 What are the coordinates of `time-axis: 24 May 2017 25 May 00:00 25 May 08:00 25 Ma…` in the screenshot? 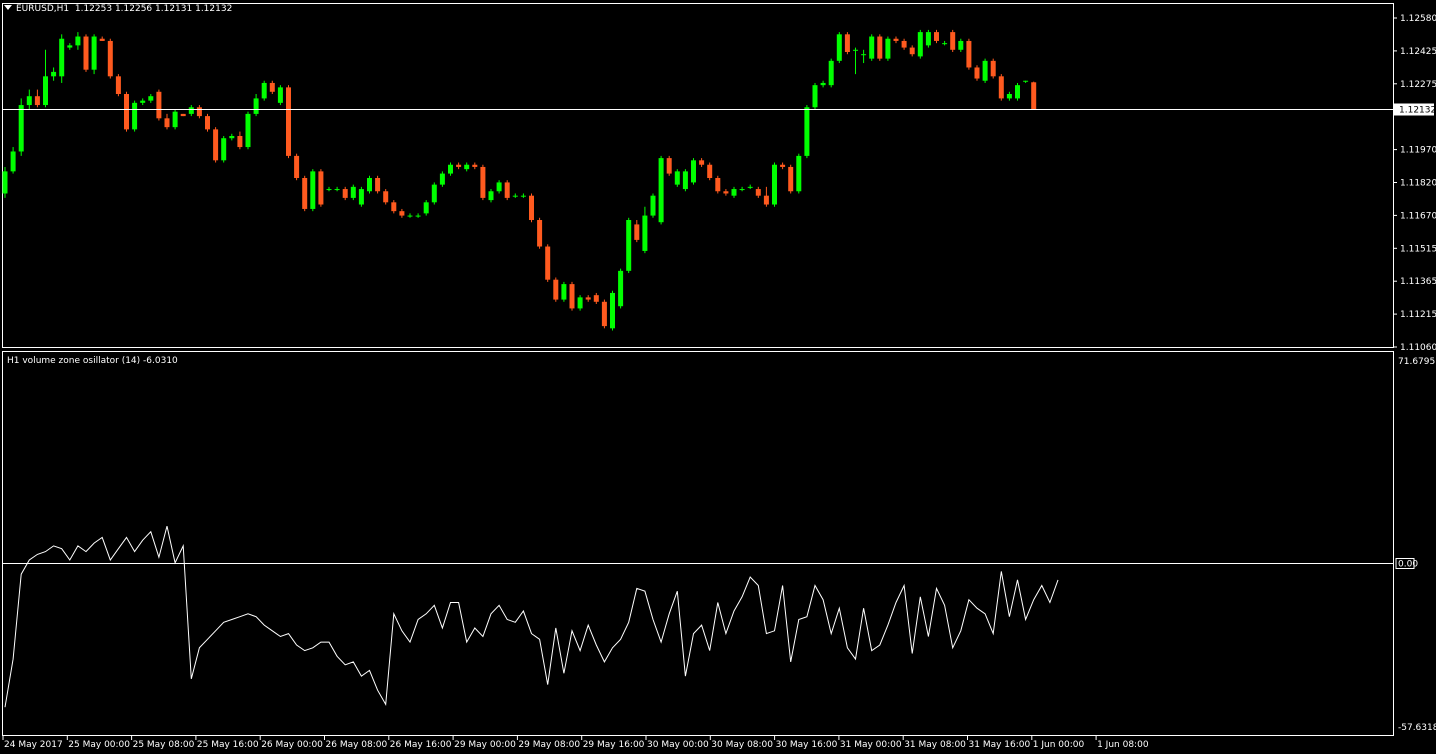 It's located at (575, 743).